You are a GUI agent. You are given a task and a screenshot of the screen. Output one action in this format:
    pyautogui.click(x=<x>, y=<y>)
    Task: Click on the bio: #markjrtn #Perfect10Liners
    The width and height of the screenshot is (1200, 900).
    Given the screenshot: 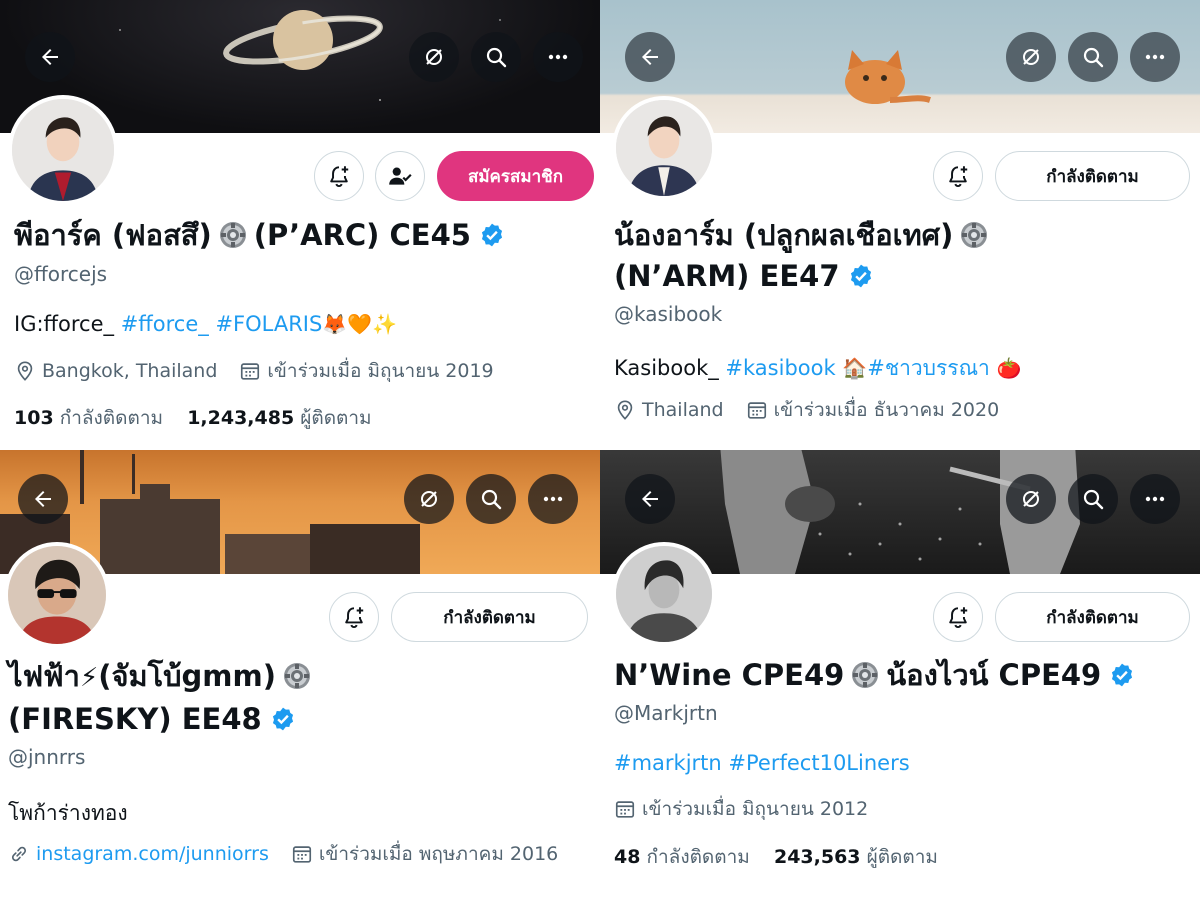 What is the action you would take?
    pyautogui.click(x=762, y=763)
    